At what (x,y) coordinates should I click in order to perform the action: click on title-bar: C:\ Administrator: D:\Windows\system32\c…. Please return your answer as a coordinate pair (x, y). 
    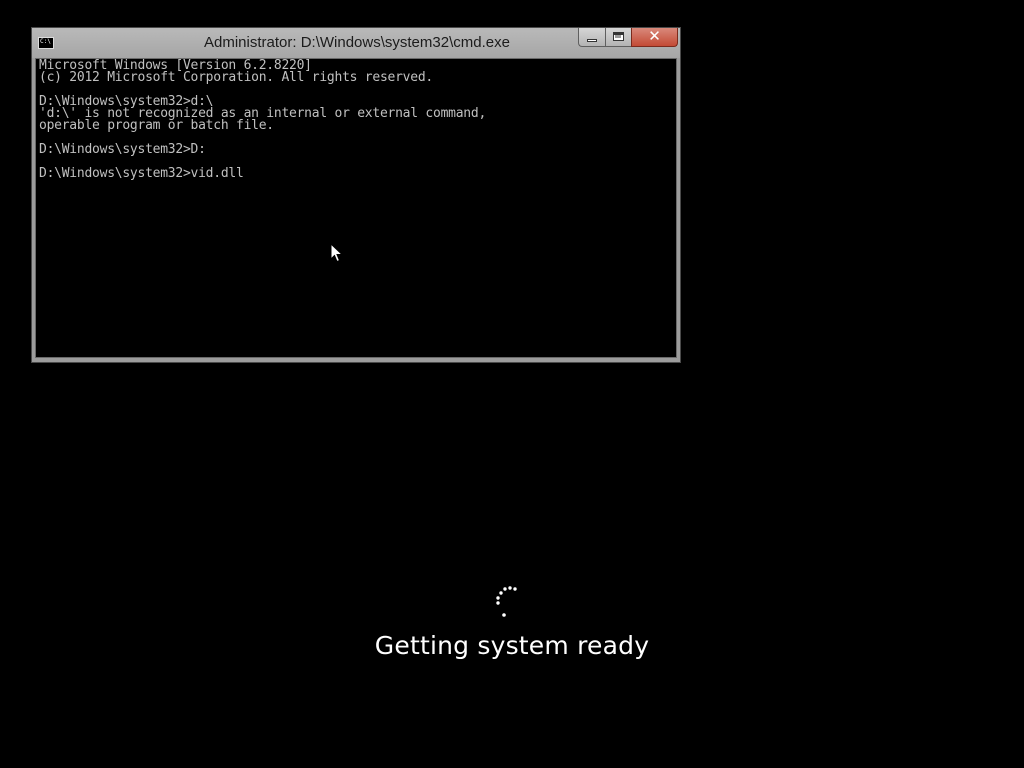
    Looking at the image, I should click on (356, 42).